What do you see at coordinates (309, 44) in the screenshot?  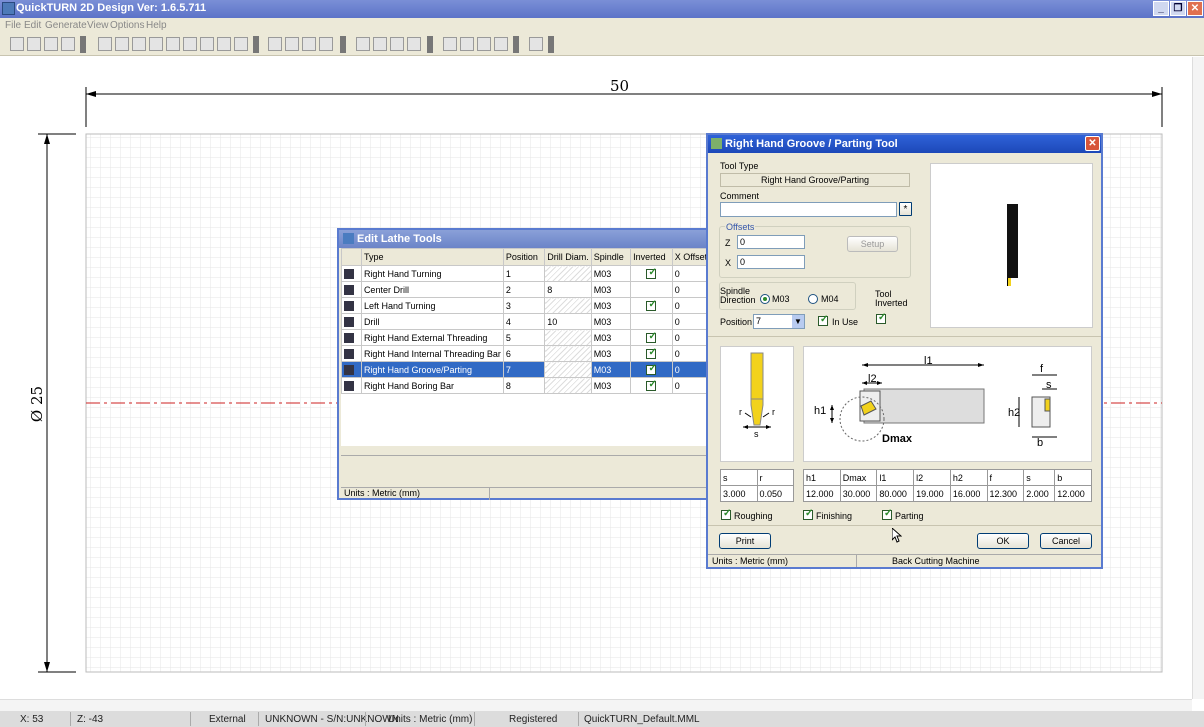 I see `zoom-window-icon` at bounding box center [309, 44].